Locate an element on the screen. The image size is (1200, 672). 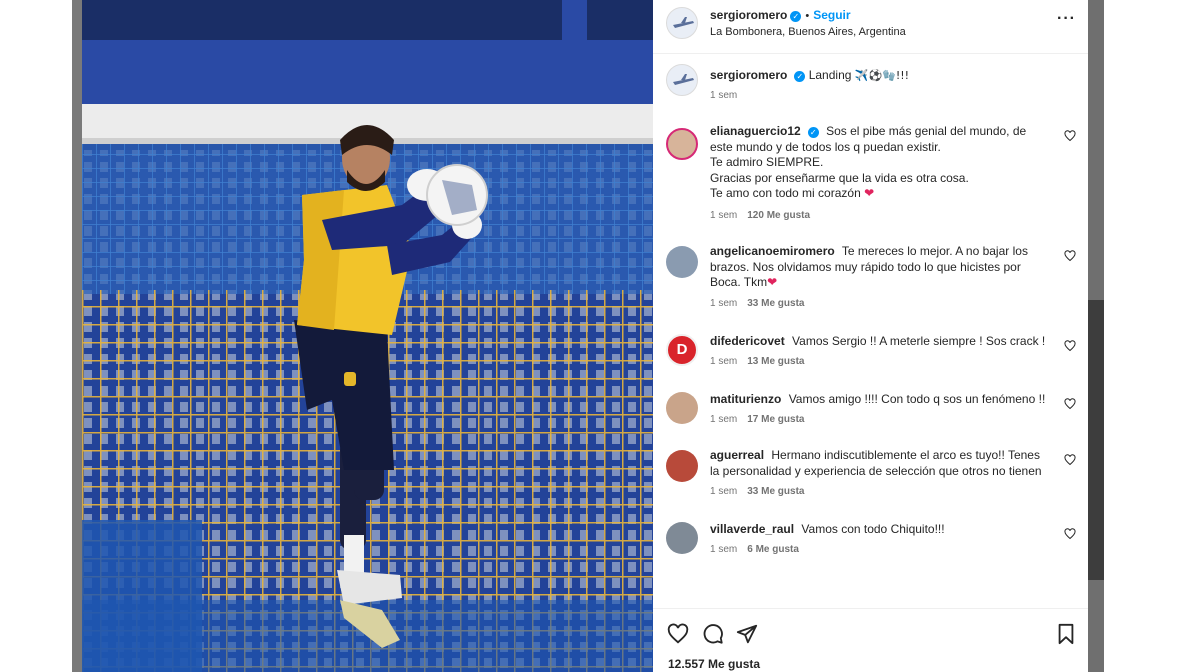
caption-username: sergioromero is located at coordinates (748, 75).